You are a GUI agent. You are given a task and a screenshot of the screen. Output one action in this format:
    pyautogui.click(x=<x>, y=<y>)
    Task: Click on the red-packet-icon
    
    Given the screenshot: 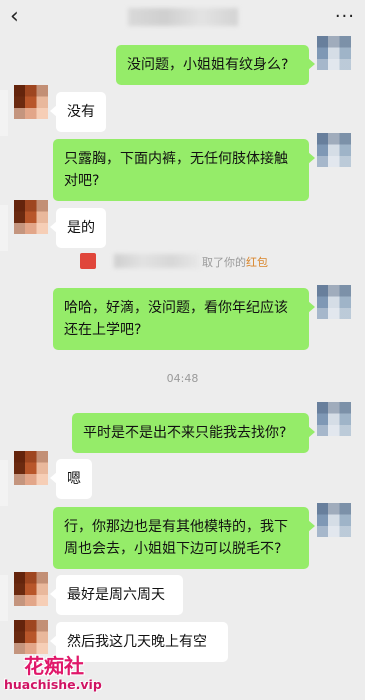 What is the action you would take?
    pyautogui.click(x=88, y=261)
    